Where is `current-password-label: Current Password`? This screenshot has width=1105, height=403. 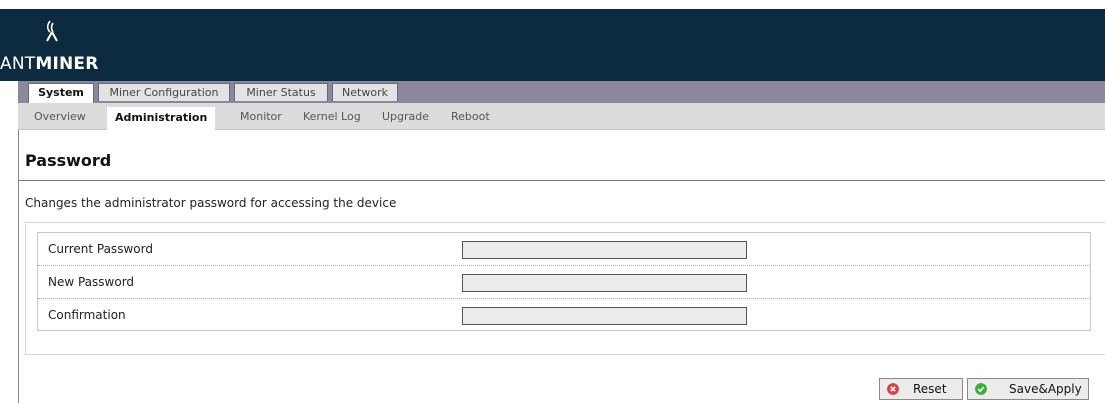 current-password-label: Current Password is located at coordinates (100, 249).